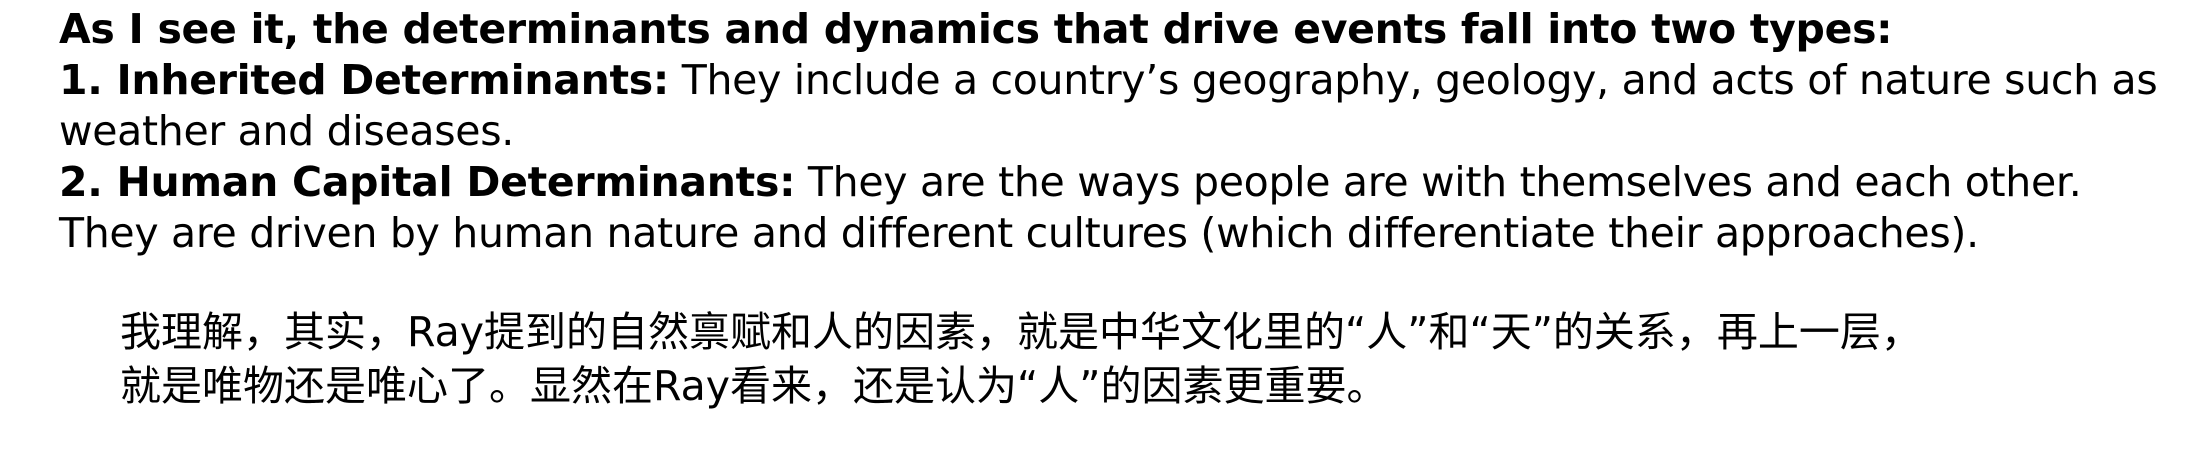 This screenshot has width=2200, height=458. Describe the element at coordinates (754, 386) in the screenshot. I see `chinese-line-2: 就是唯物还是唯心了。显然在Ray看来，还是认为“人”的因素更重要。` at that location.